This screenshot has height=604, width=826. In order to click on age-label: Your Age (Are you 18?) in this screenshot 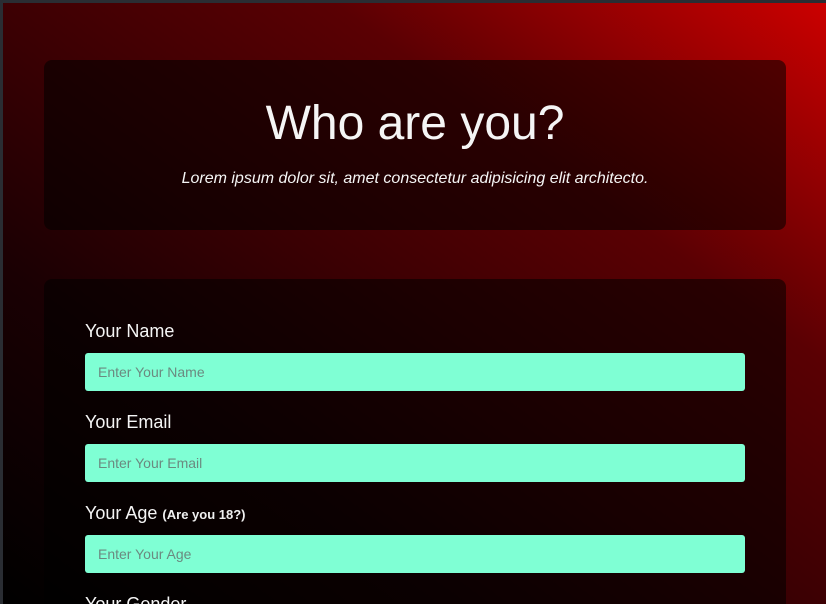, I will do `click(165, 513)`.